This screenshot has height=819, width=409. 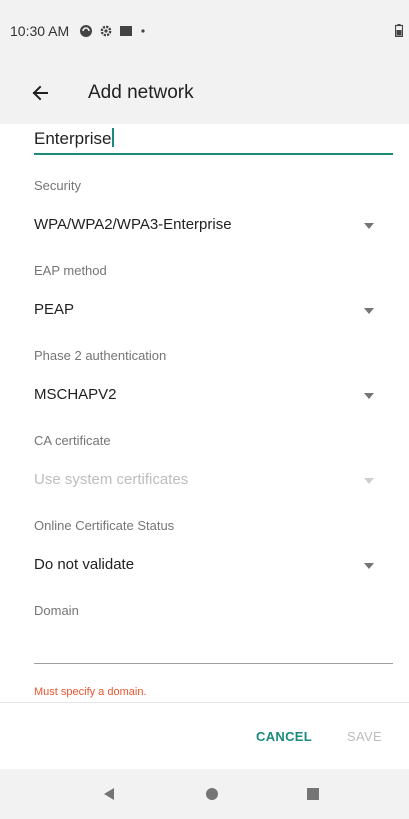 What do you see at coordinates (399, 32) in the screenshot?
I see `battery-icon` at bounding box center [399, 32].